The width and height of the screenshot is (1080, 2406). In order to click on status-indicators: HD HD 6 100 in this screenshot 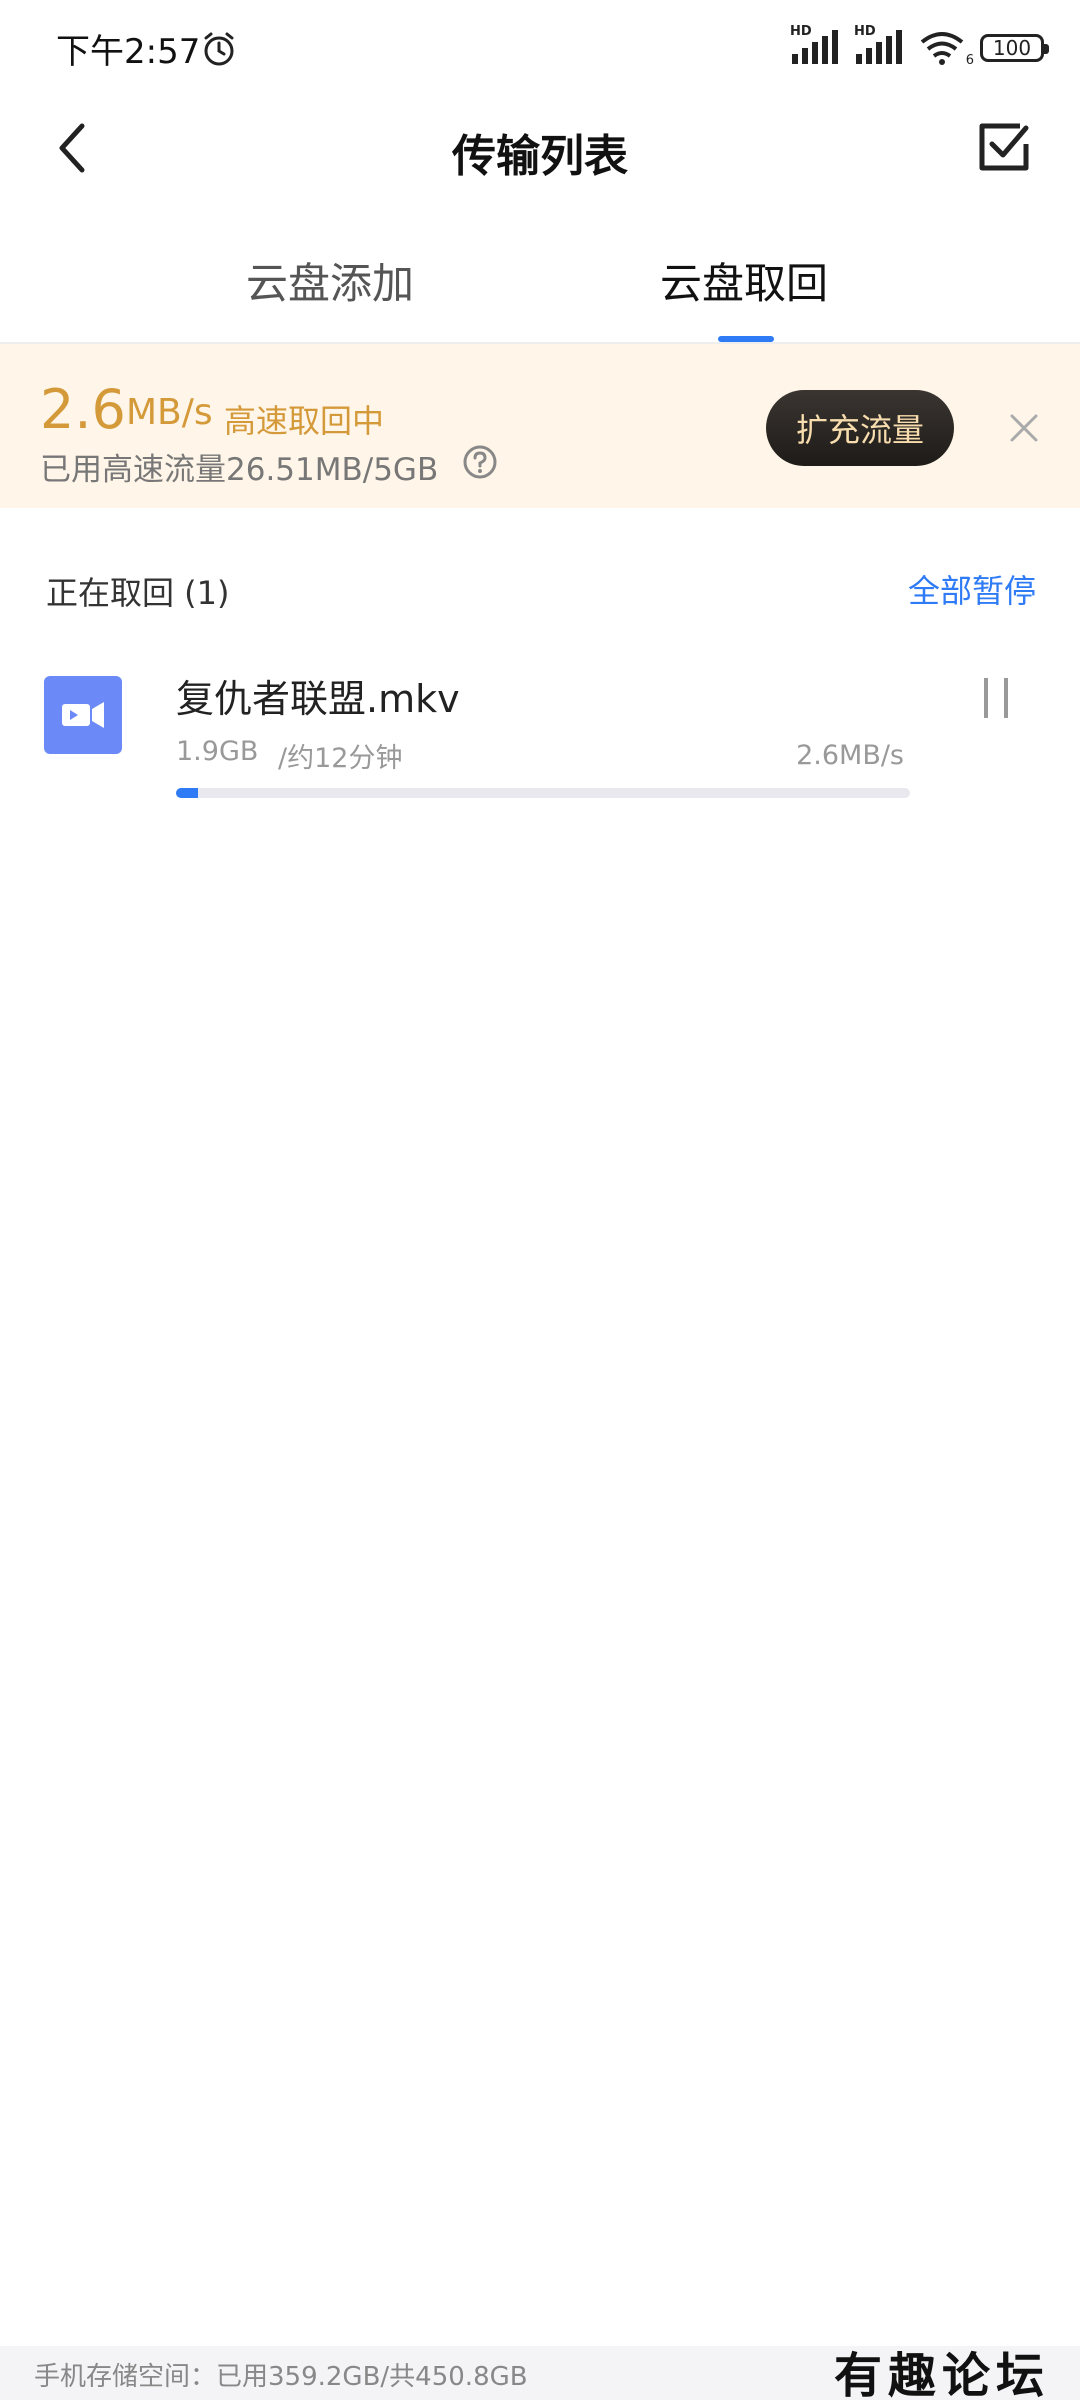, I will do `click(919, 47)`.